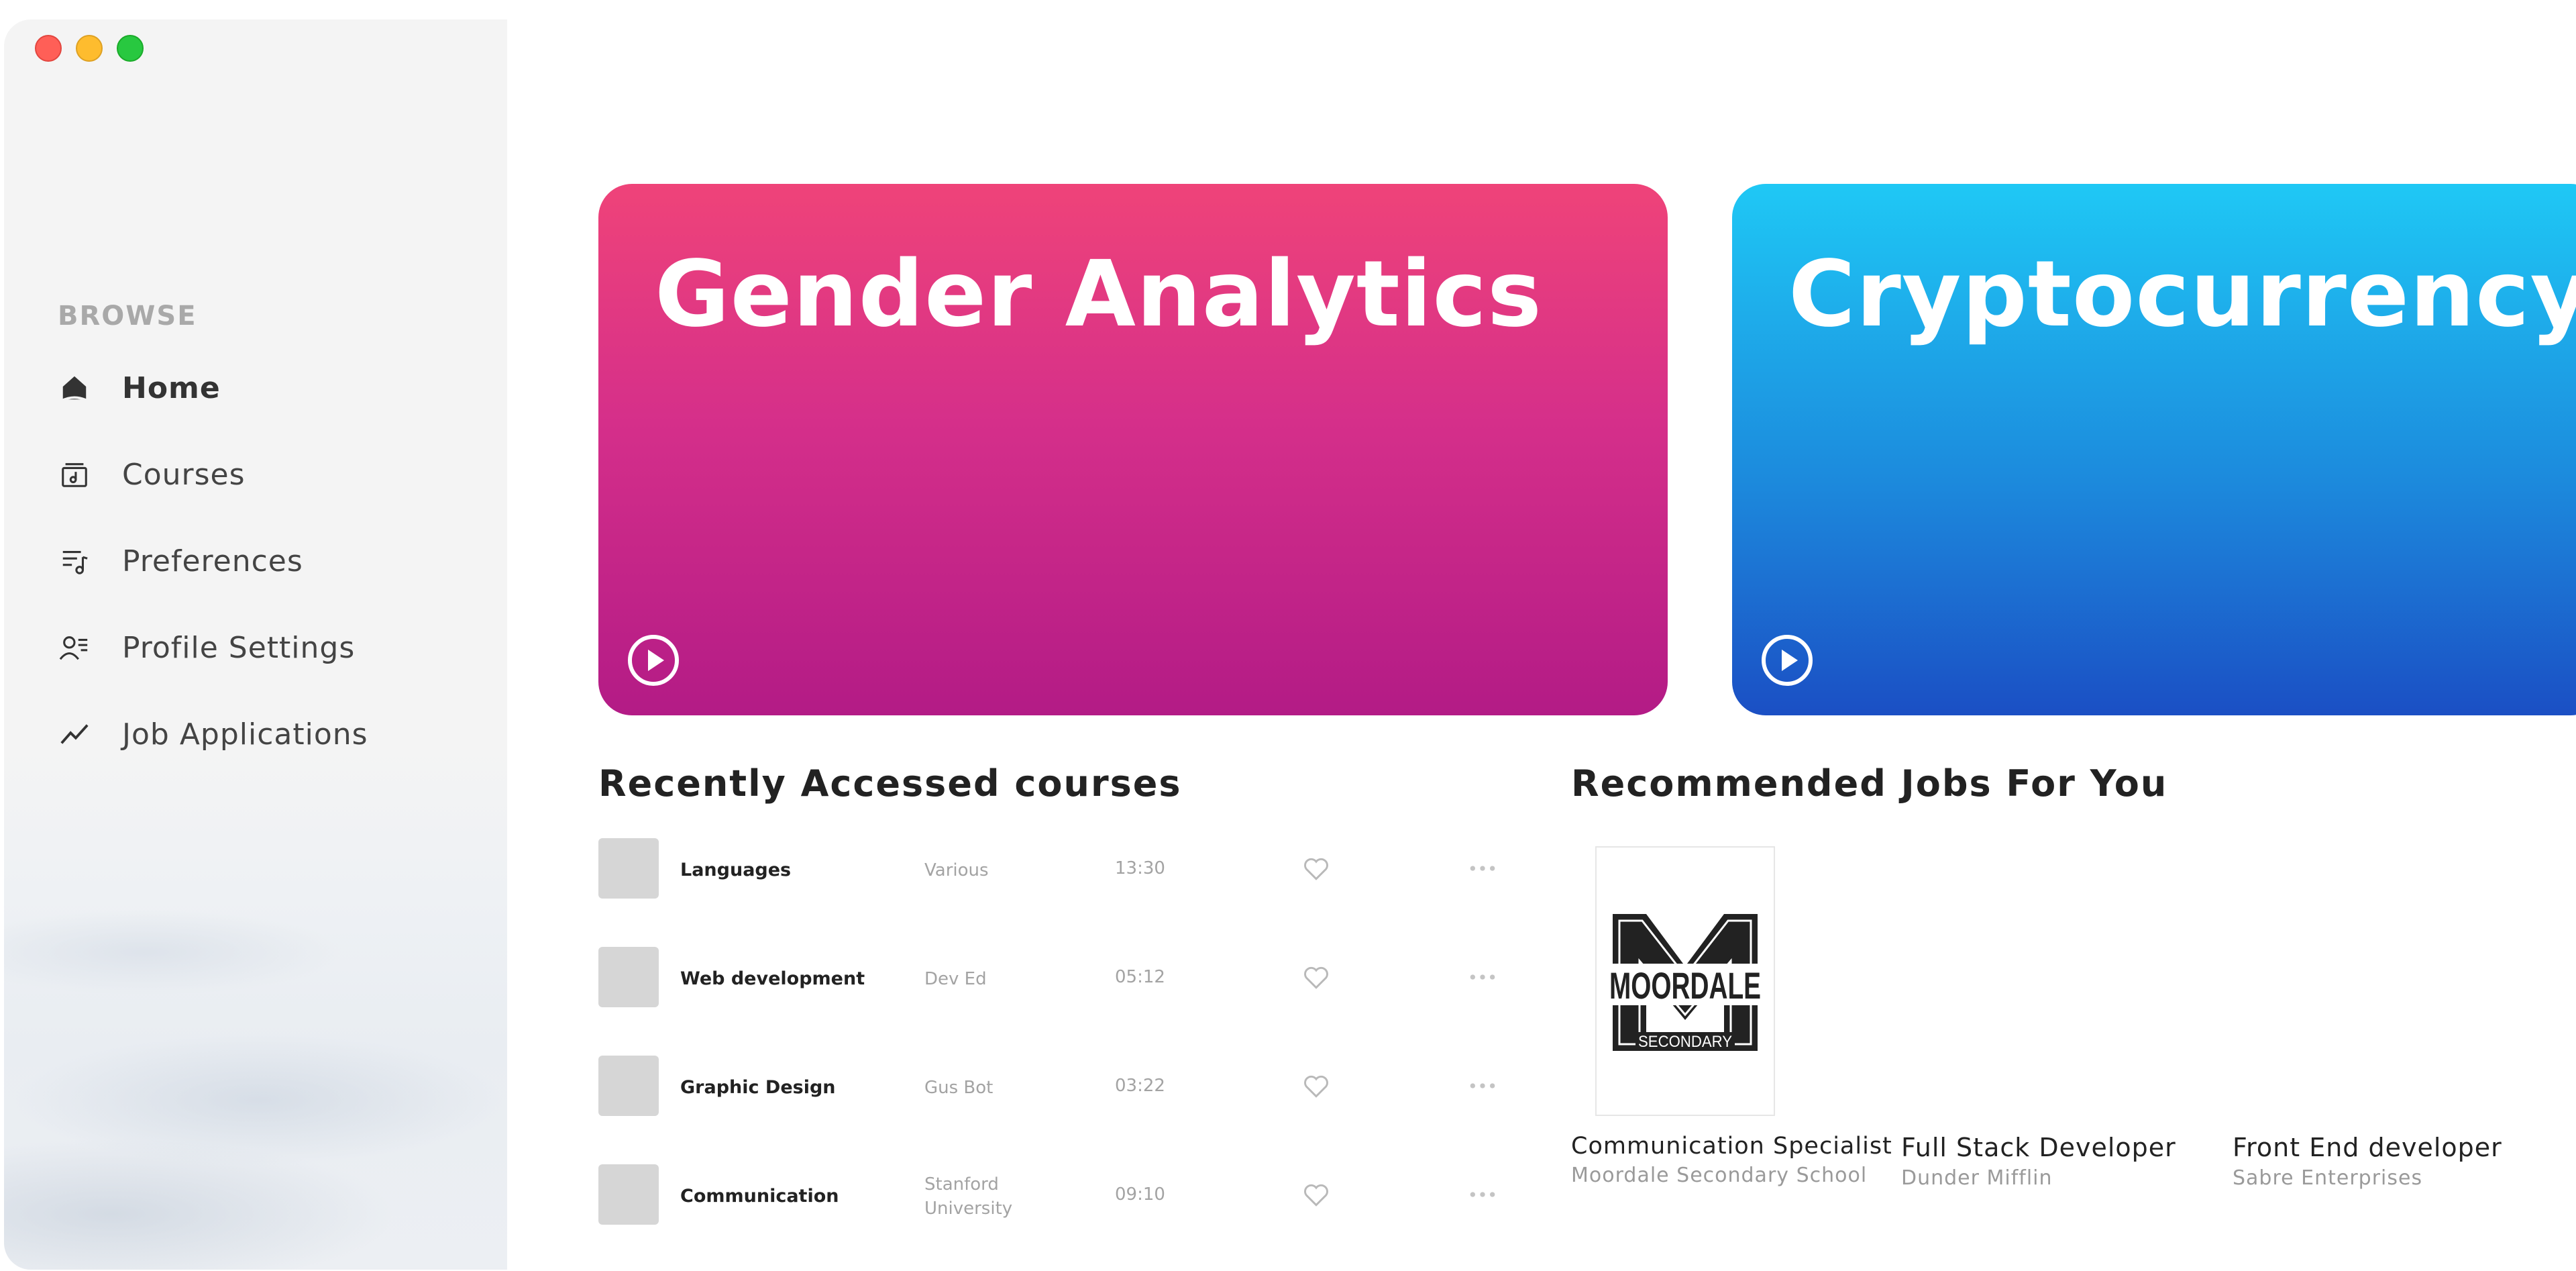 The image size is (2576, 1271). What do you see at coordinates (1731, 1146) in the screenshot?
I see `job-title: Communication Specialist` at bounding box center [1731, 1146].